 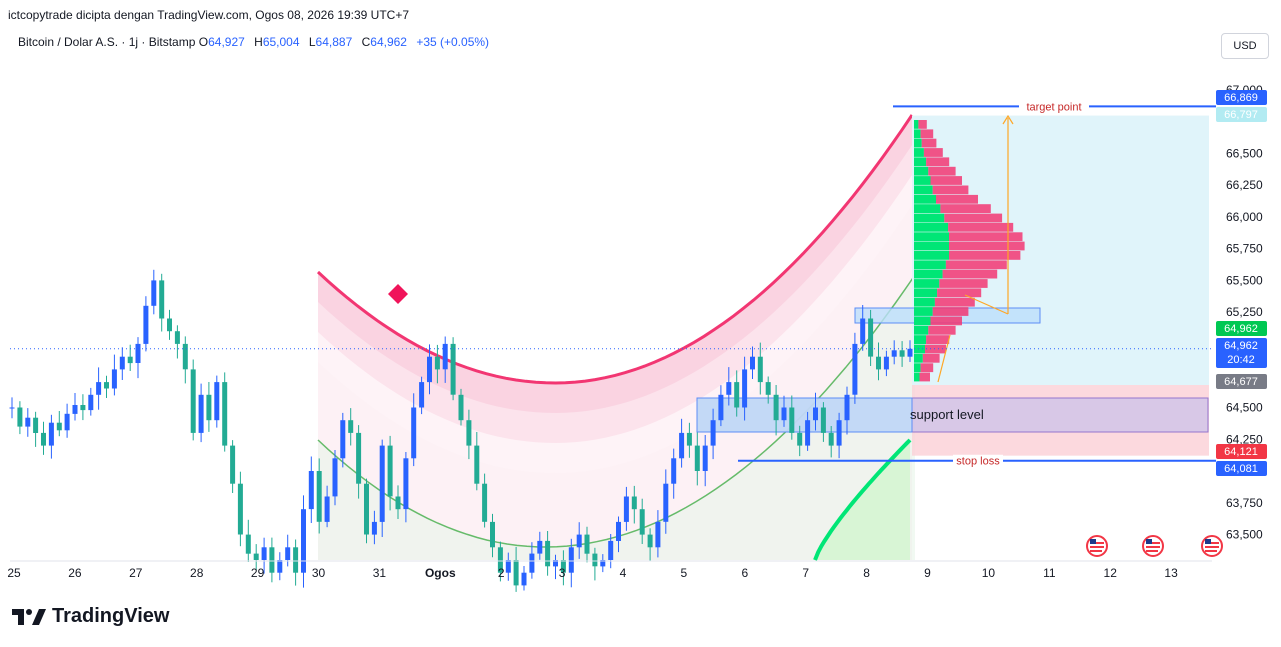 I want to click on x-tick-label: 12, so click(x=1111, y=573).